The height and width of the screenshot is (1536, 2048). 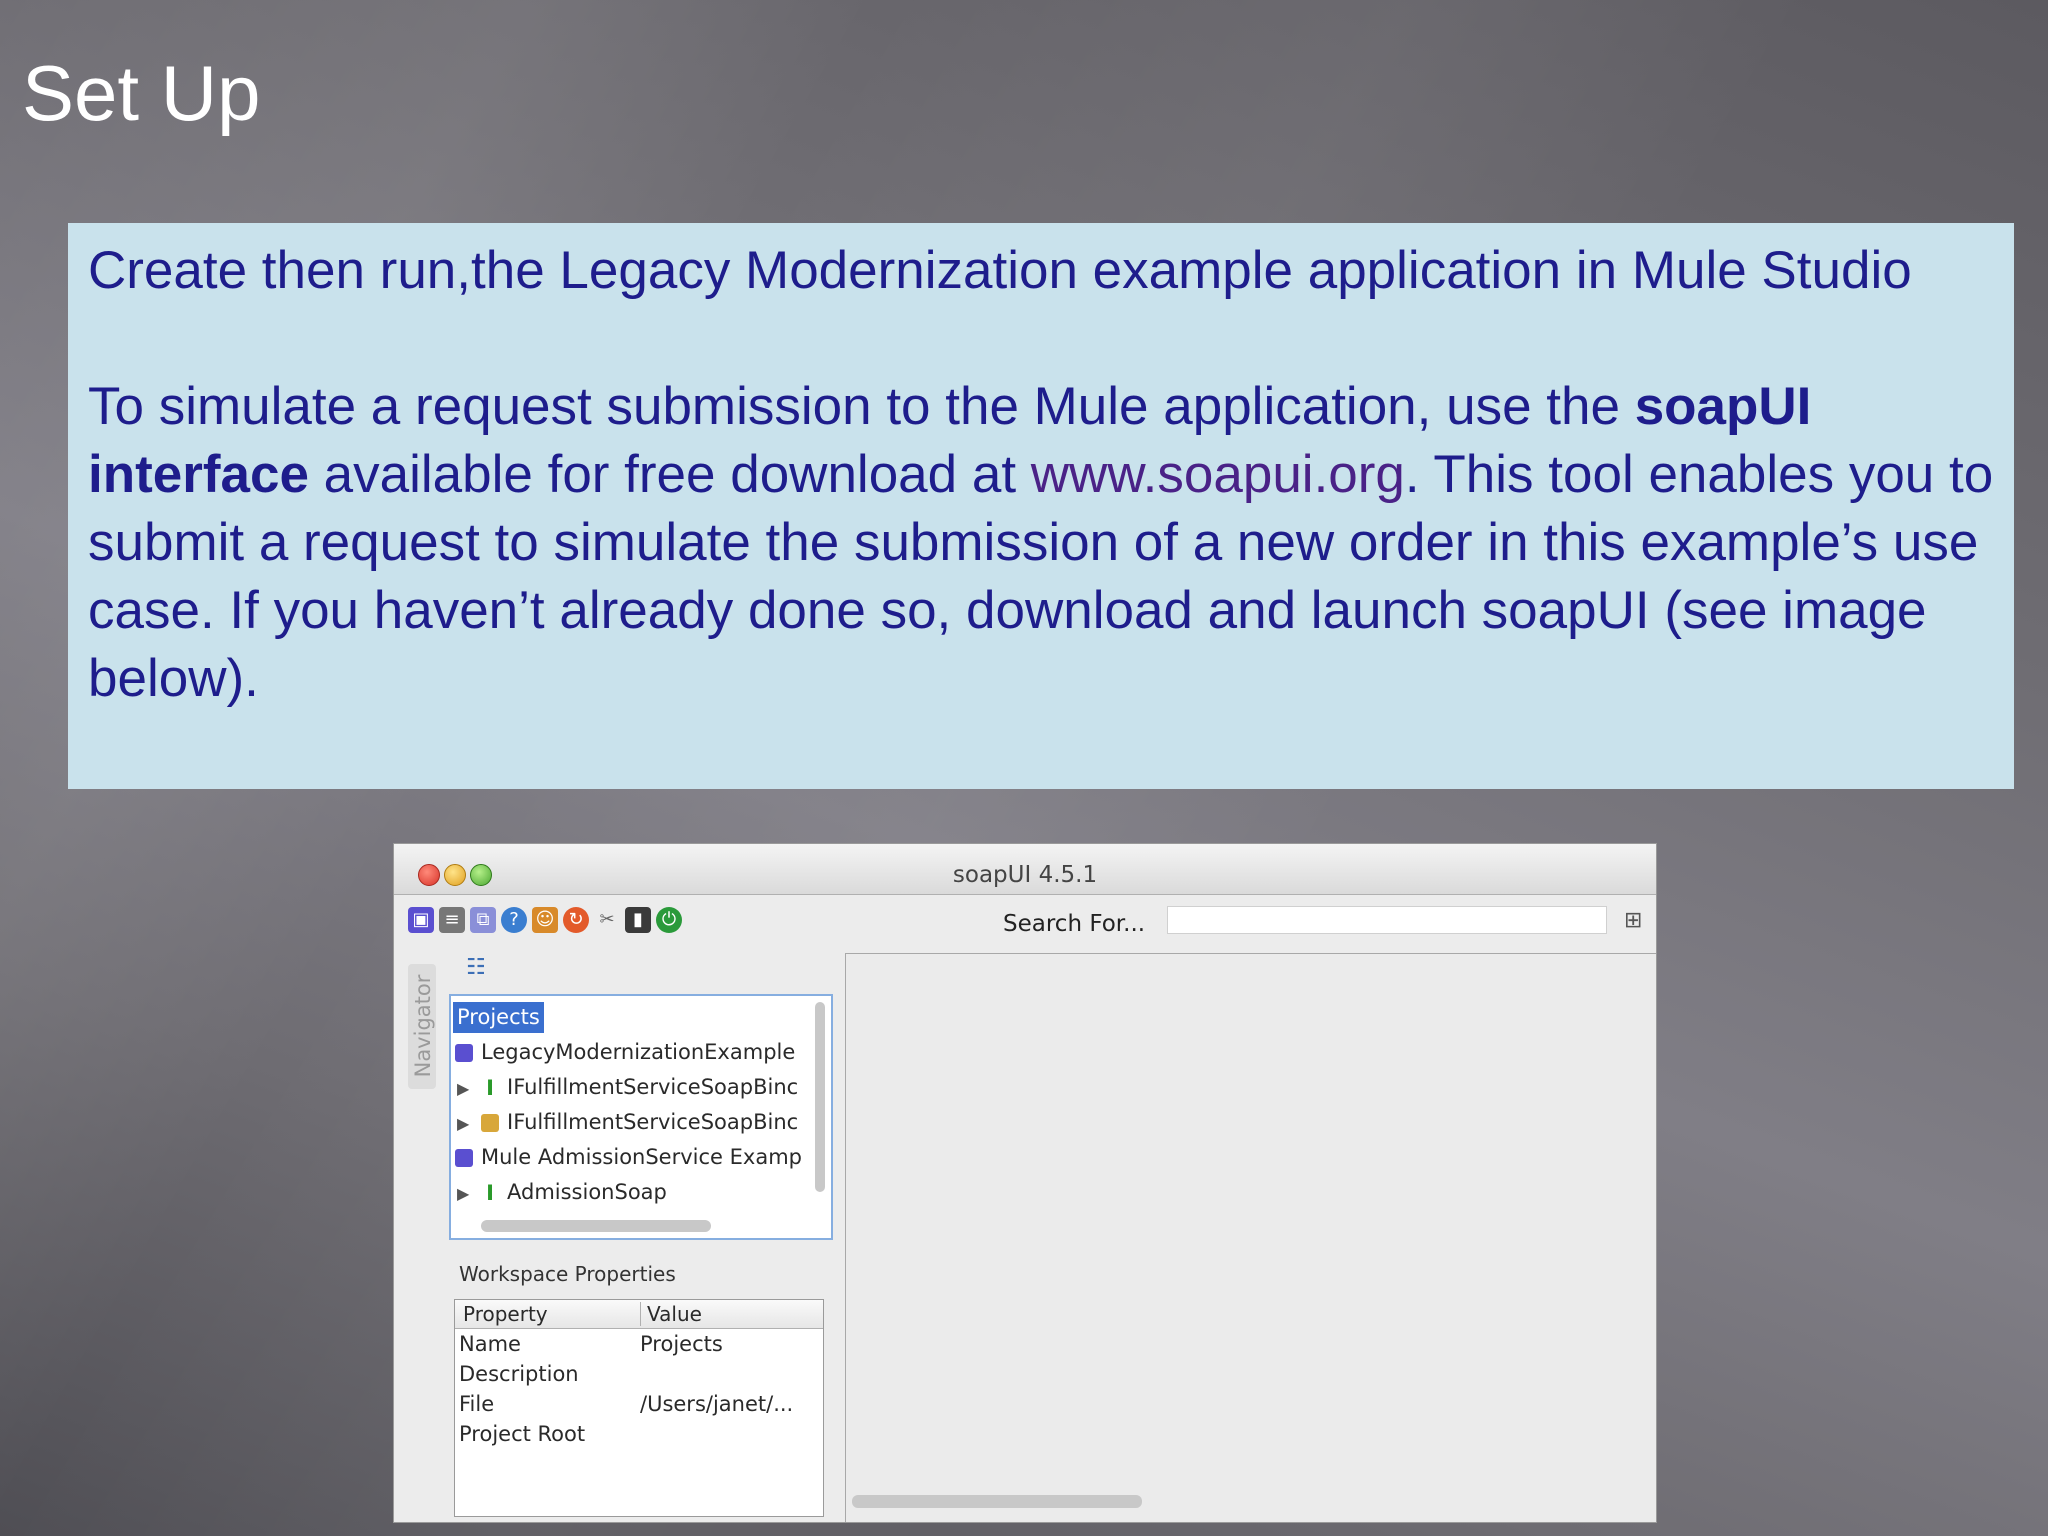 I want to click on value-cell: Projects, so click(x=681, y=1344).